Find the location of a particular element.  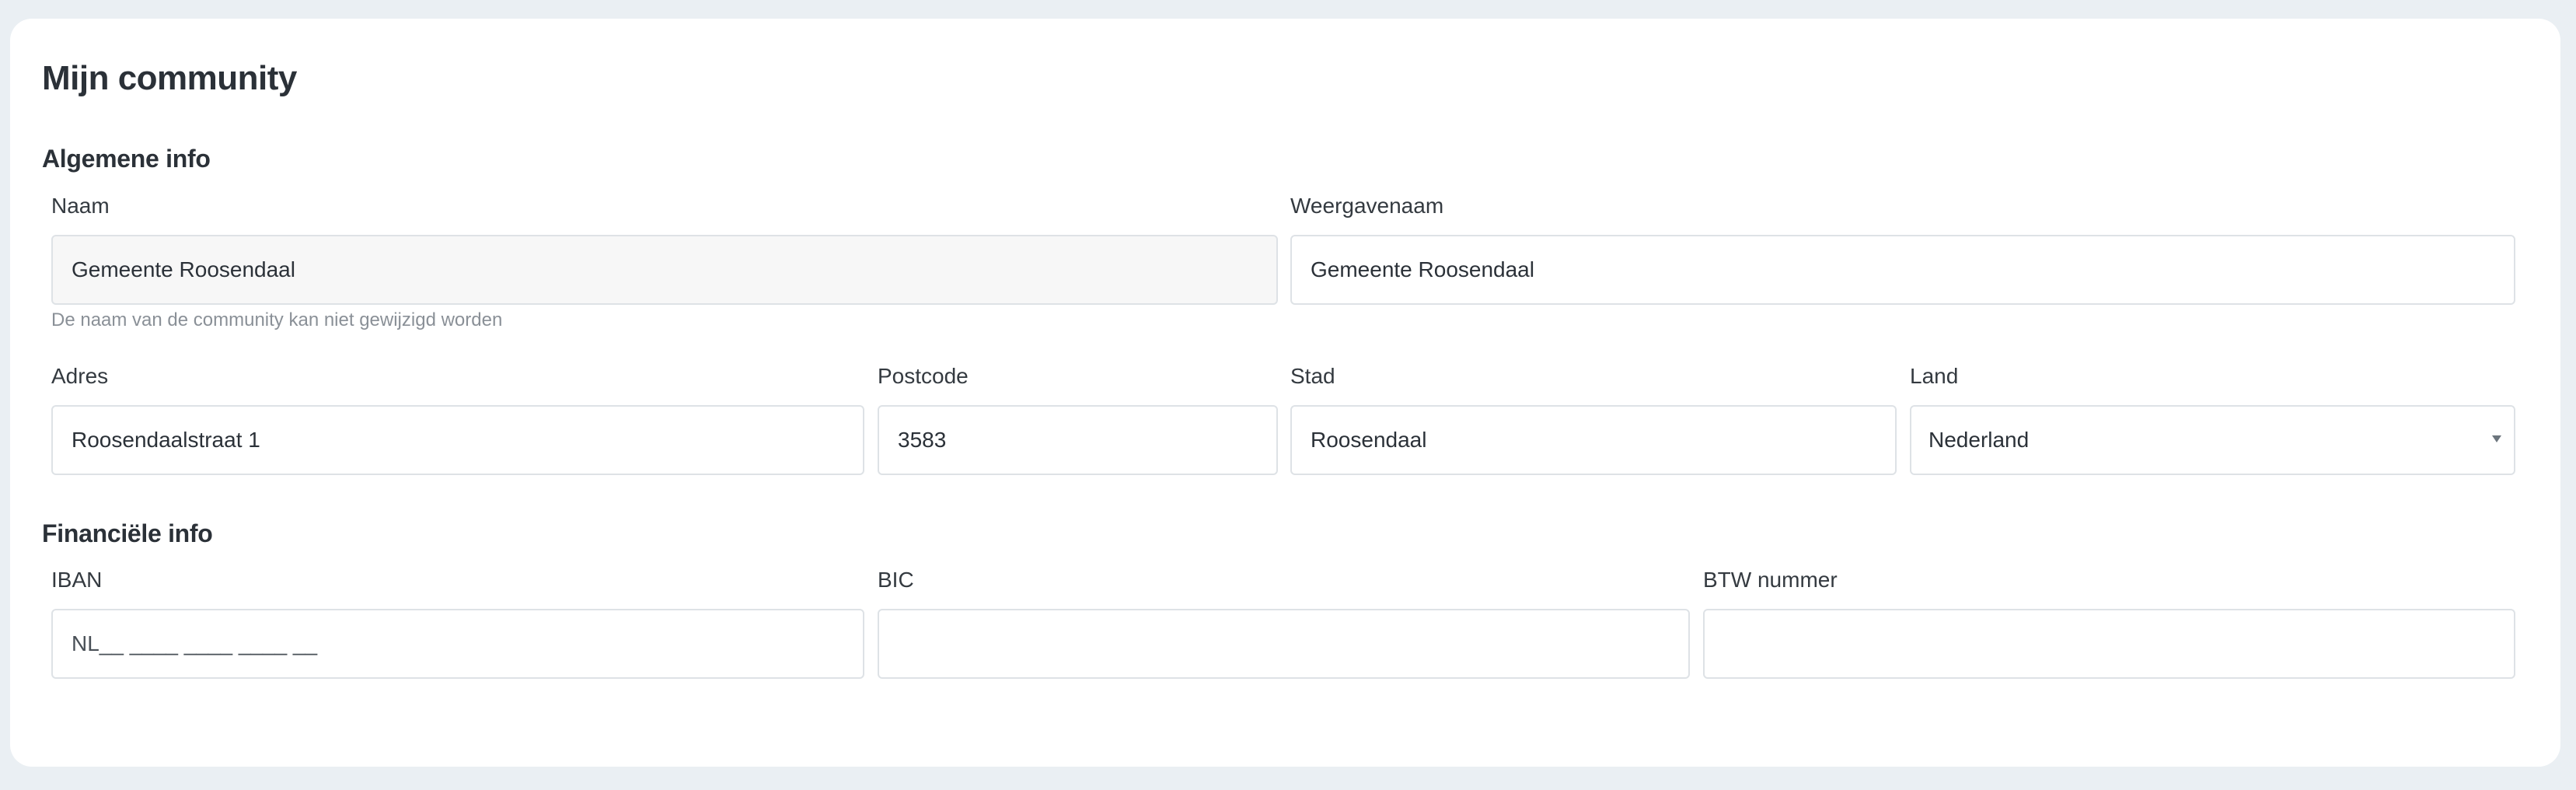

iban-field is located at coordinates (457, 644).